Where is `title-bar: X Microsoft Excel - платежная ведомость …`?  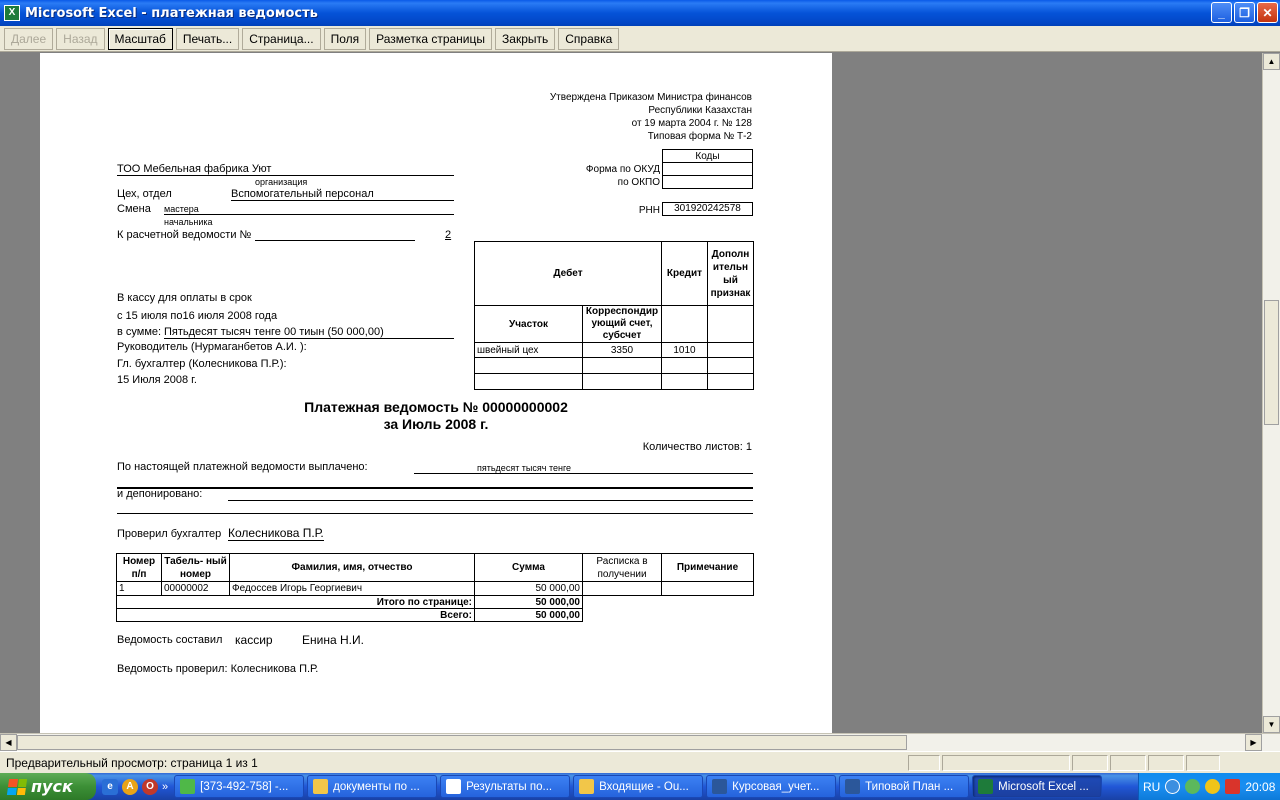 title-bar: X Microsoft Excel - платежная ведомость … is located at coordinates (640, 13).